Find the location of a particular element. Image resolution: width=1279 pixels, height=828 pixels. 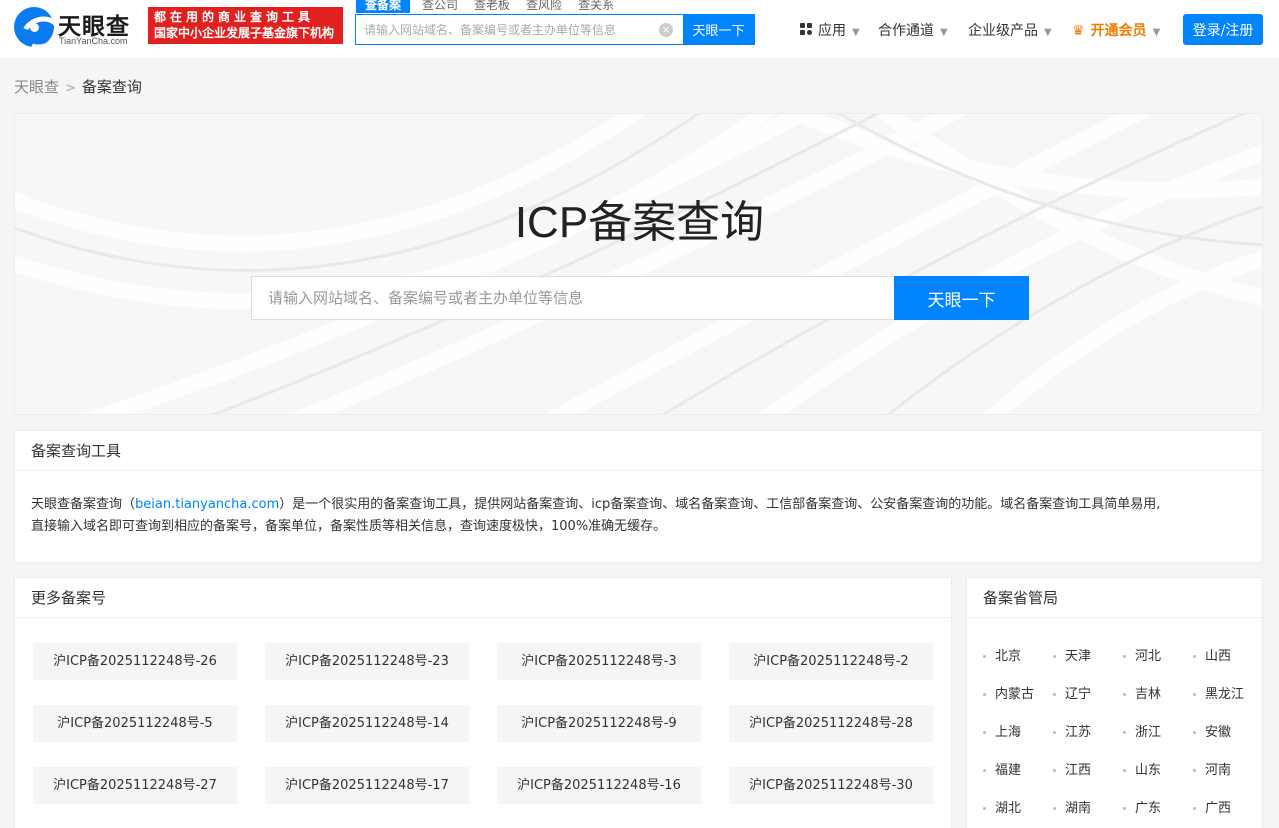

search-tab-beian: 查备案 is located at coordinates (383, 6).